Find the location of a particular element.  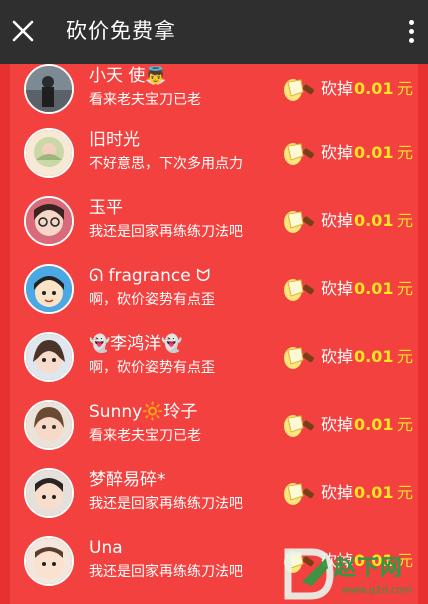

user-name: 玉平 is located at coordinates (106, 208).